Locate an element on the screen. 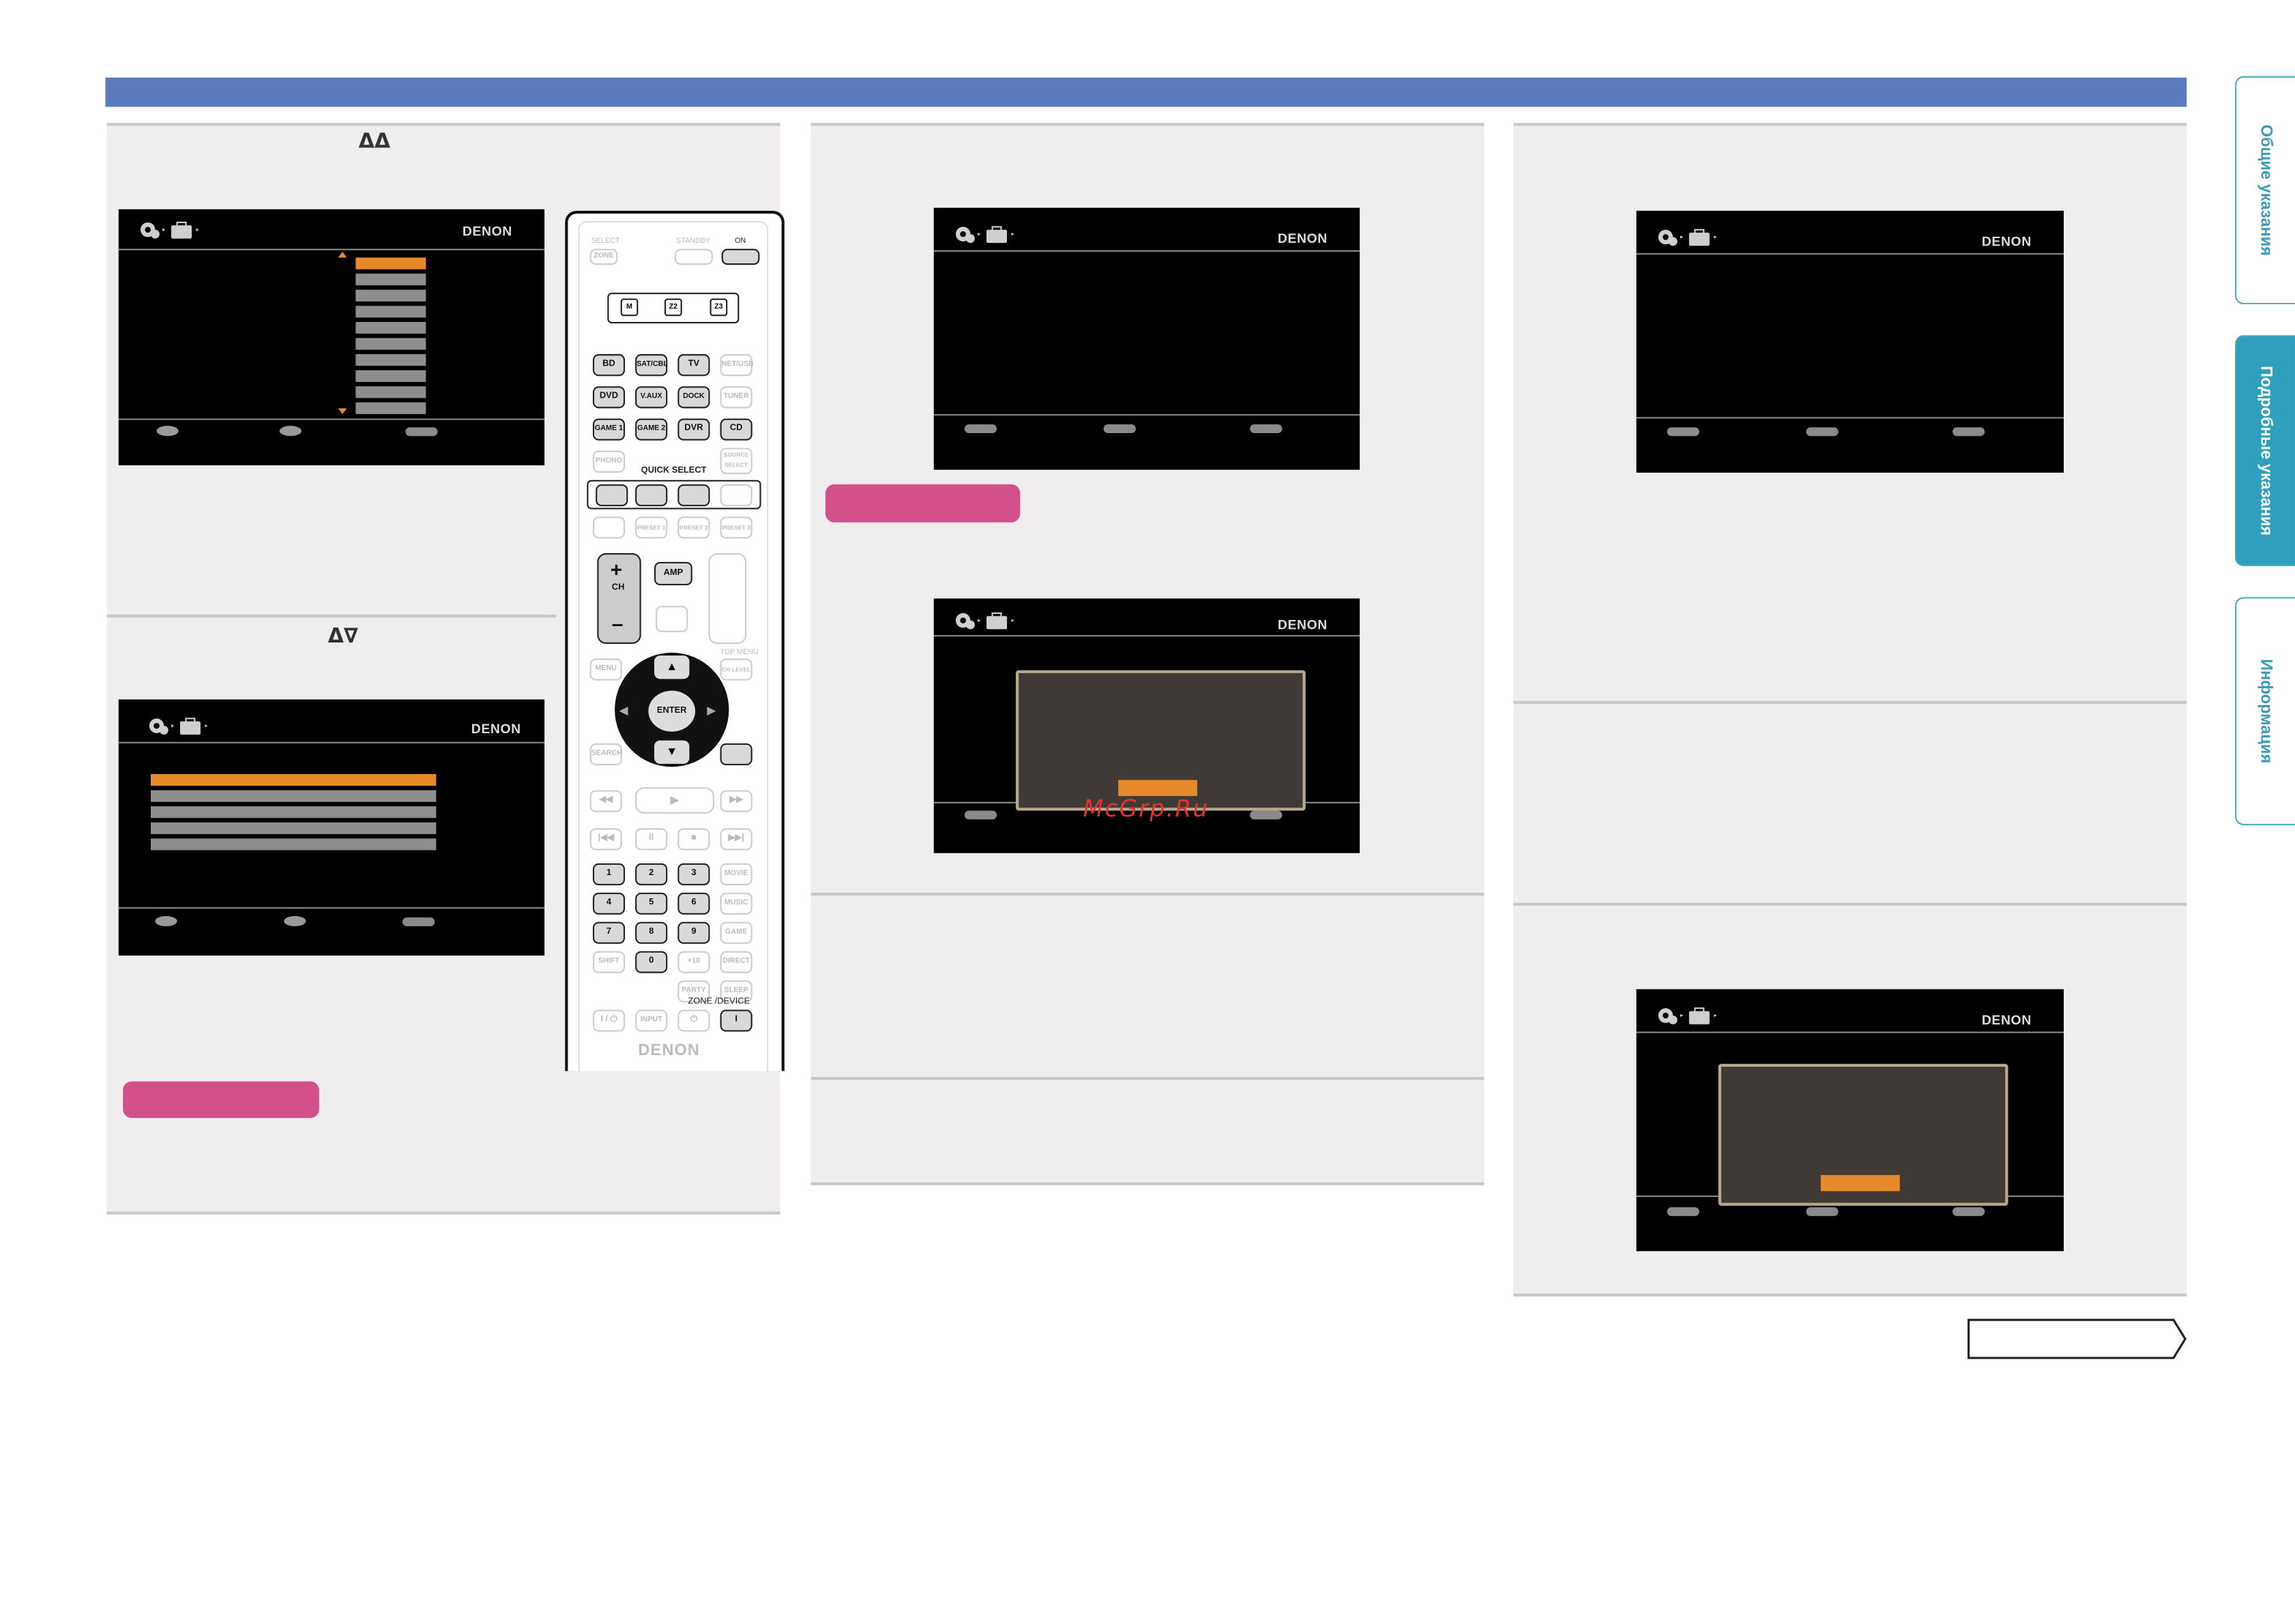  plus10-button: +10 is located at coordinates (693, 962).